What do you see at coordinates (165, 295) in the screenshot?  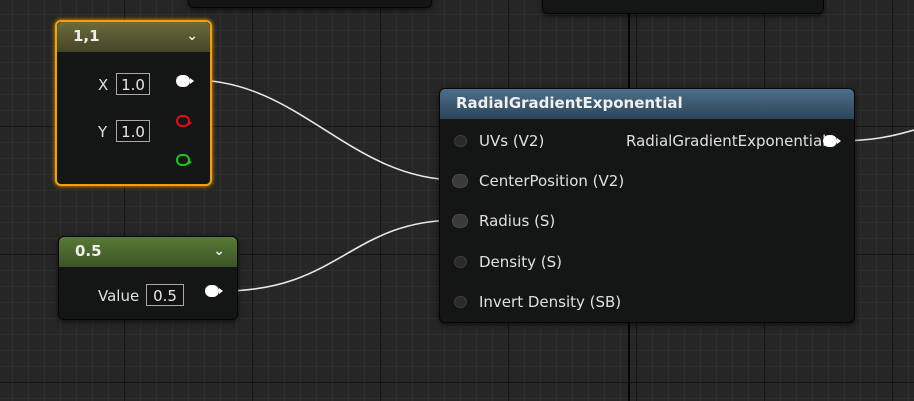 I see `value-field: 0.5` at bounding box center [165, 295].